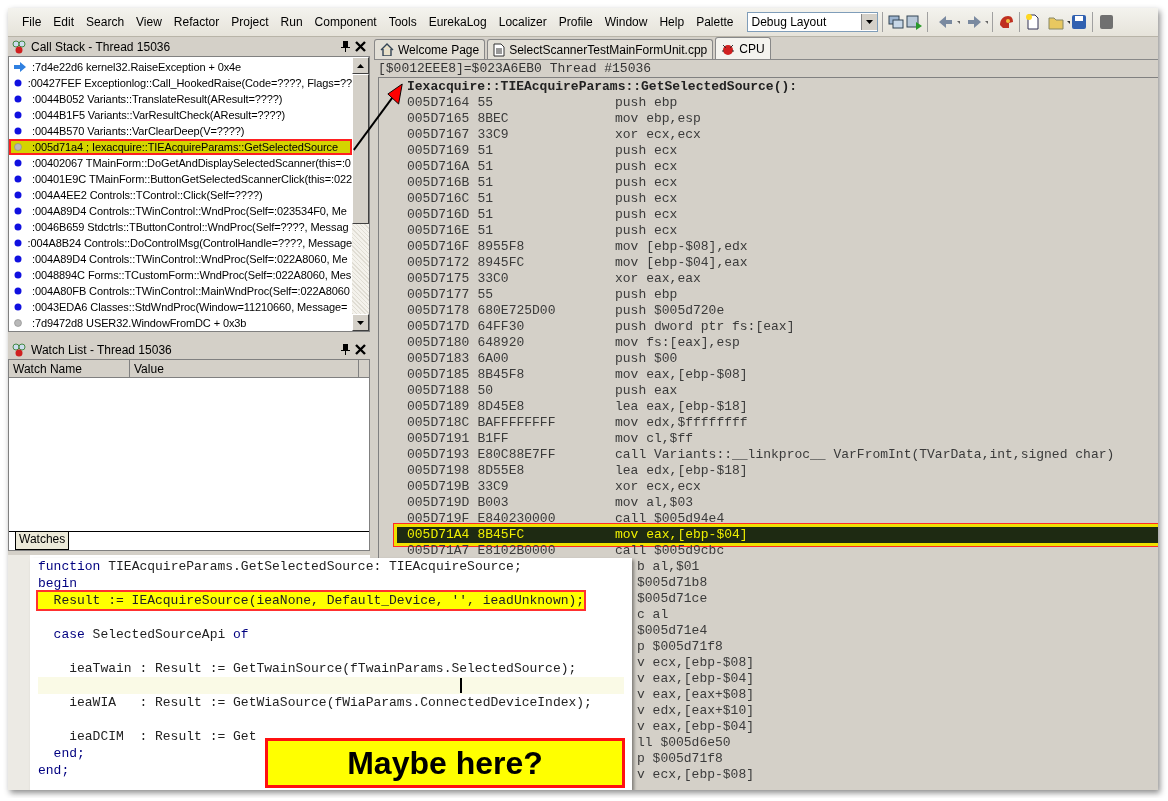 This screenshot has height=801, width=1168. Describe the element at coordinates (330, 702) in the screenshot. I see `code-line: ieaWIA : Result := GetWiaSource(fWiaParams.ConnectedDeviceIndex);` at that location.